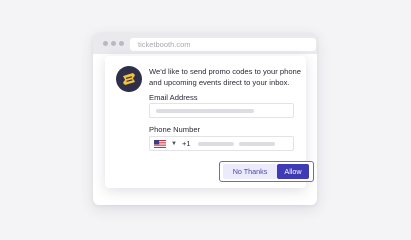 This screenshot has height=240, width=411. What do you see at coordinates (160, 144) in the screenshot?
I see `us-flag-icon` at bounding box center [160, 144].